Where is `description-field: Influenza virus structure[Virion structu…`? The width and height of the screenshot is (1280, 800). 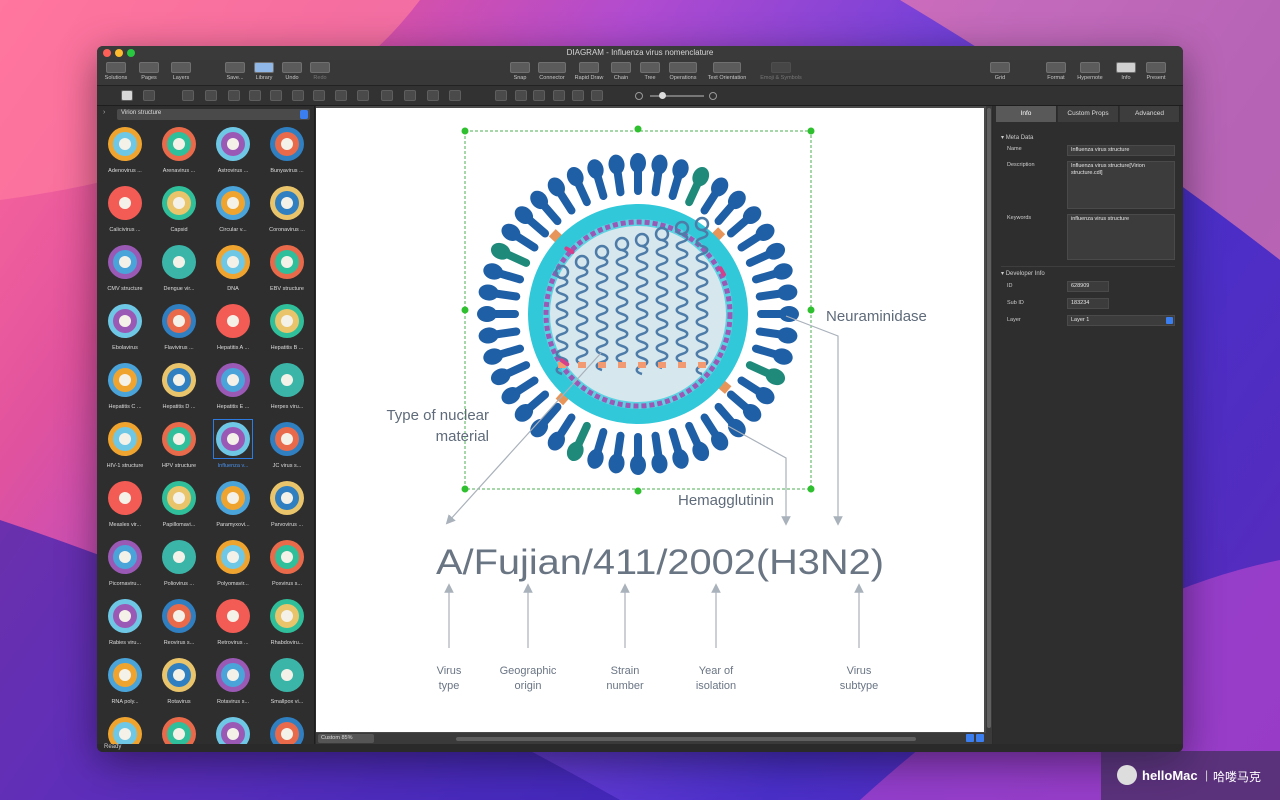
description-field: Influenza virus structure[Virion structu… is located at coordinates (1121, 185).